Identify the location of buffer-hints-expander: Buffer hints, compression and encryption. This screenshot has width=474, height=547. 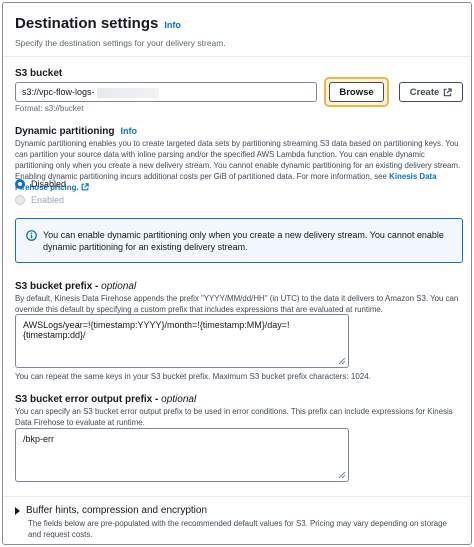
(111, 510).